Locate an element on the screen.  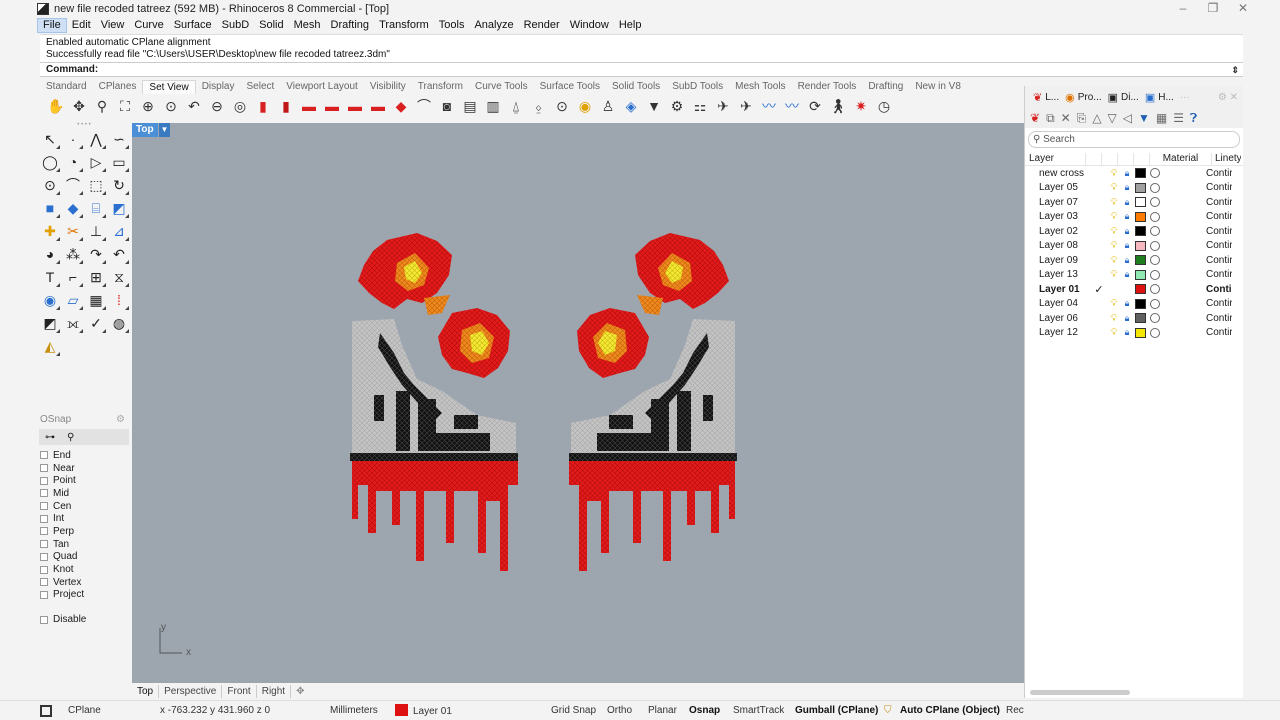
more-tabs: ··· is located at coordinates (1185, 97).